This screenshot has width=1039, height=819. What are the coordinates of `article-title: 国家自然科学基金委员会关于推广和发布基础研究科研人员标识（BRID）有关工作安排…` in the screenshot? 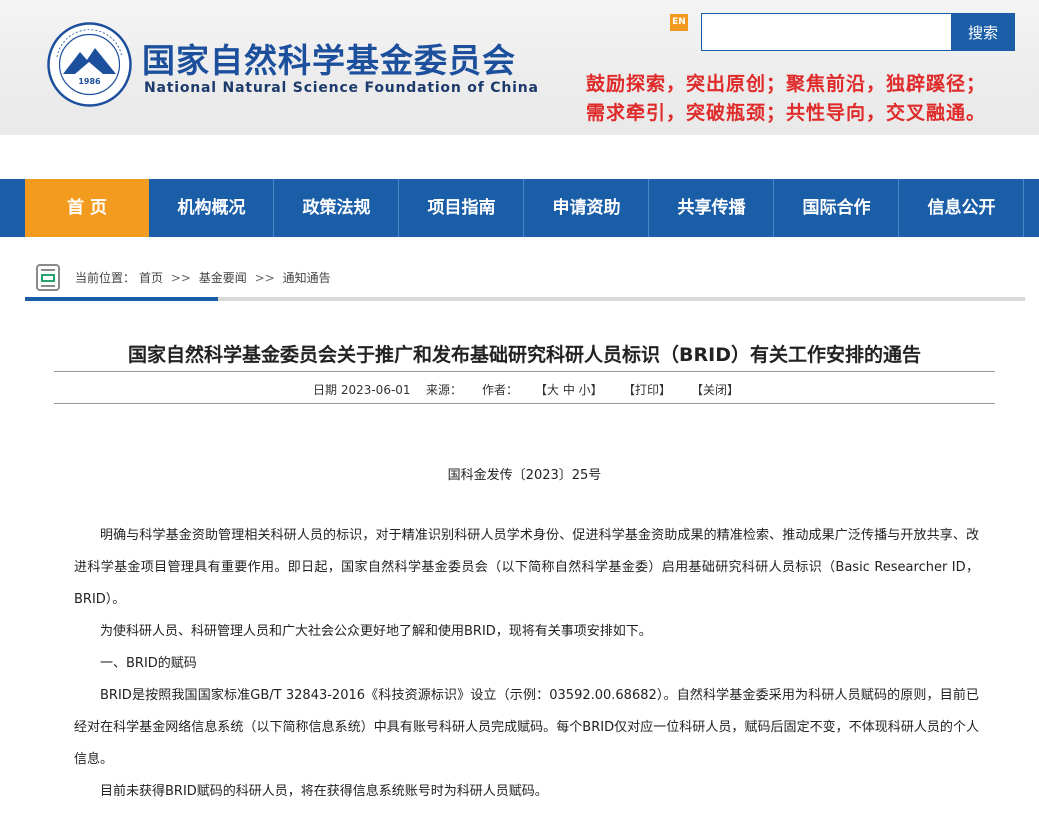 It's located at (524, 355).